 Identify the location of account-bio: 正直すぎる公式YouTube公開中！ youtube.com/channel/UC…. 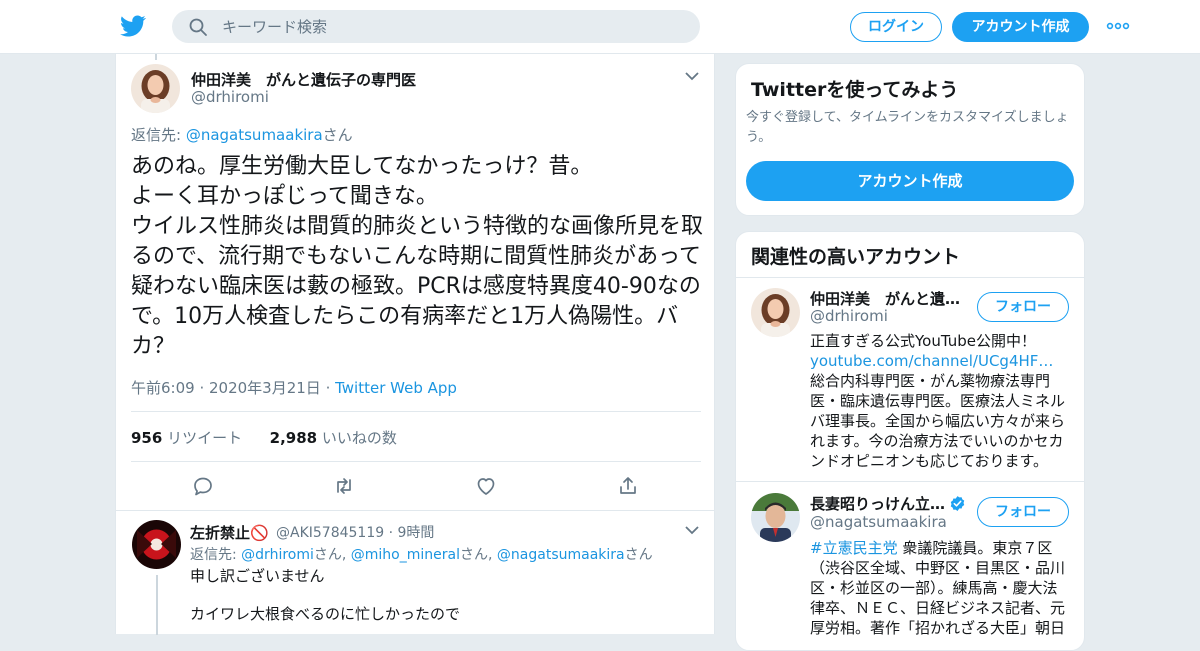
(941, 401).